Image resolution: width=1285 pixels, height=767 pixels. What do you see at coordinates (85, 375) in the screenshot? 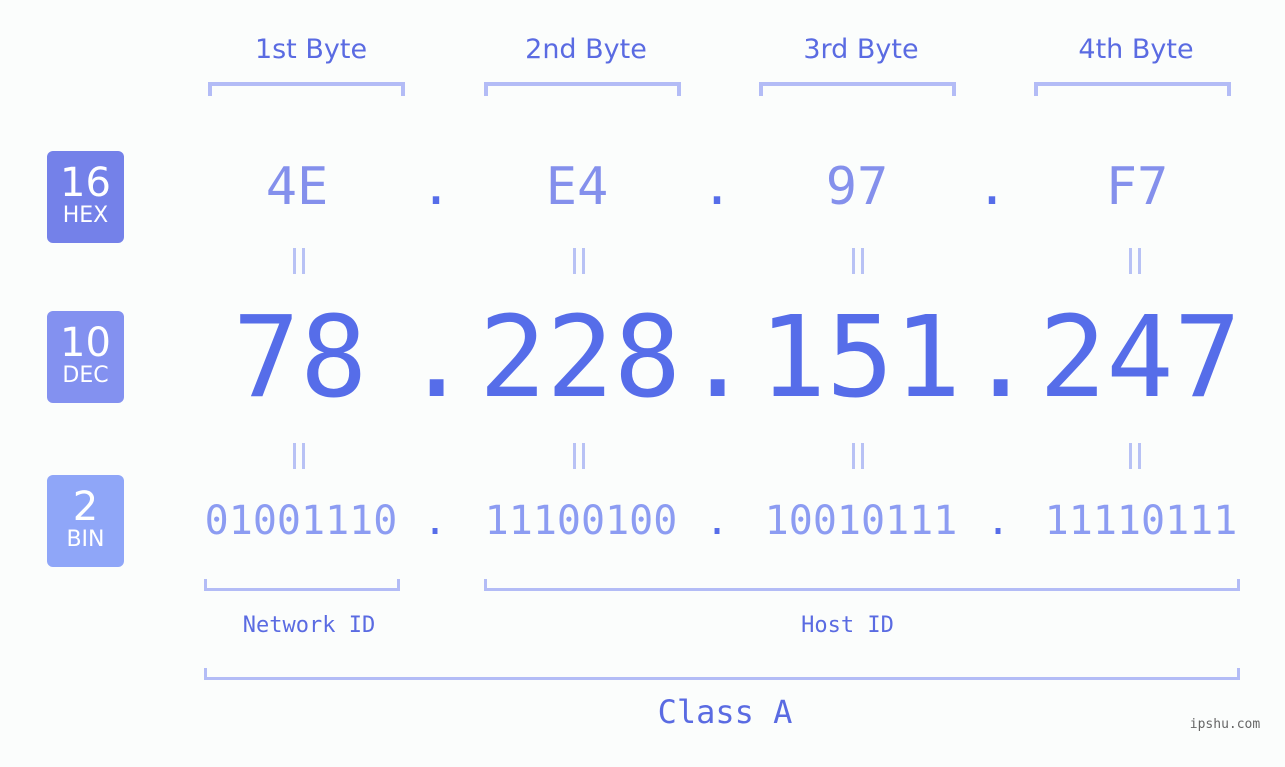
I see `dec-badge-label: DEC` at bounding box center [85, 375].